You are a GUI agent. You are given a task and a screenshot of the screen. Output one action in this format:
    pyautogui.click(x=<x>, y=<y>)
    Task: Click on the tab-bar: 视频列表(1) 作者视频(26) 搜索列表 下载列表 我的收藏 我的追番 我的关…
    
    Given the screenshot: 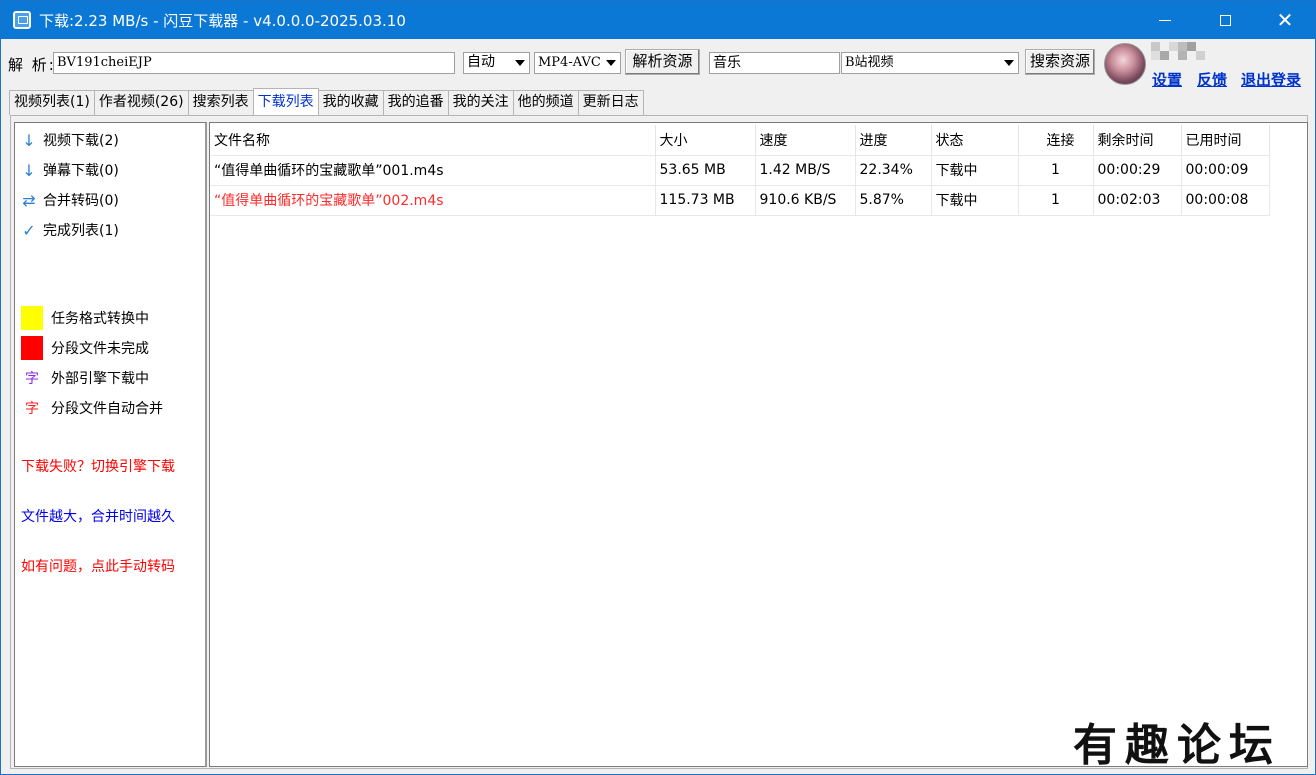 What is the action you would take?
    pyautogui.click(x=326, y=101)
    